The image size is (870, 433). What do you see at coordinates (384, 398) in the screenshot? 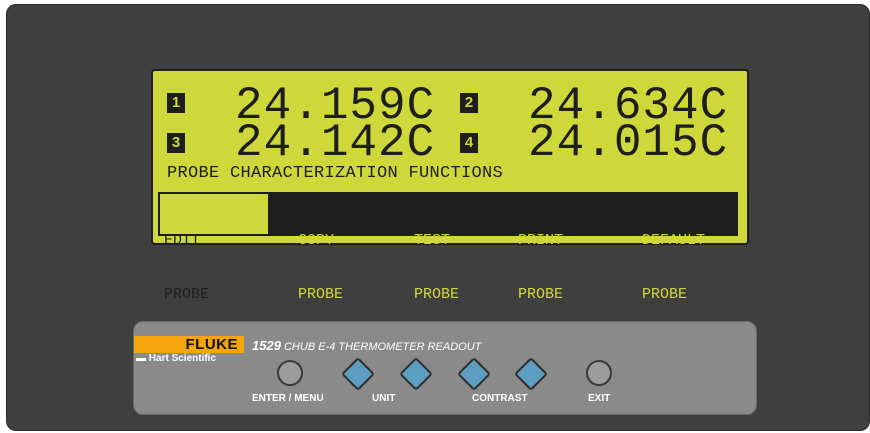
I see `unit-label: UNIT` at bounding box center [384, 398].